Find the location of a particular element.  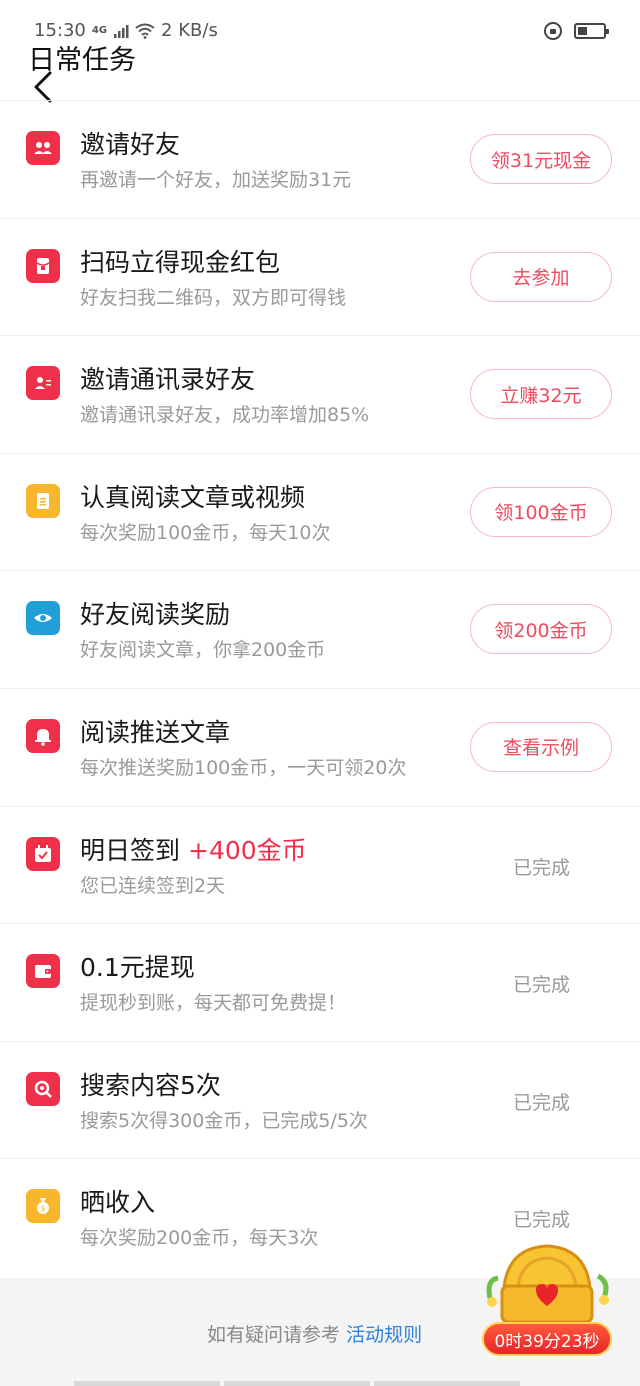

task-row: 0.1元提现提现秒到账，每天都可免费提！ 已完成 is located at coordinates (320, 982).